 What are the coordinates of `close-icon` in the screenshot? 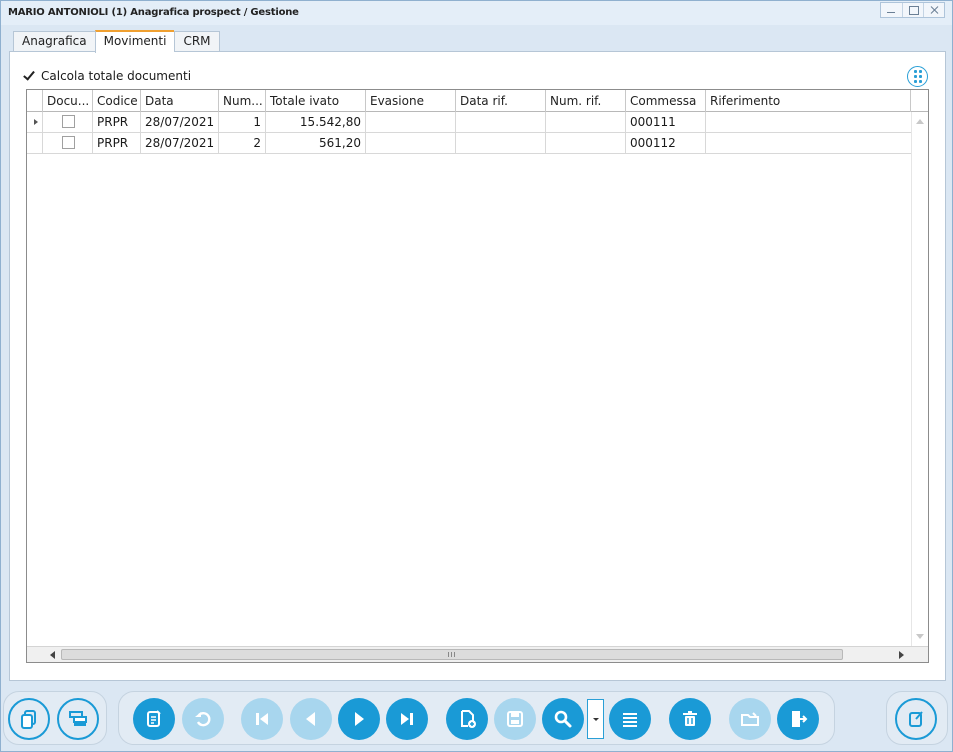 It's located at (933, 10).